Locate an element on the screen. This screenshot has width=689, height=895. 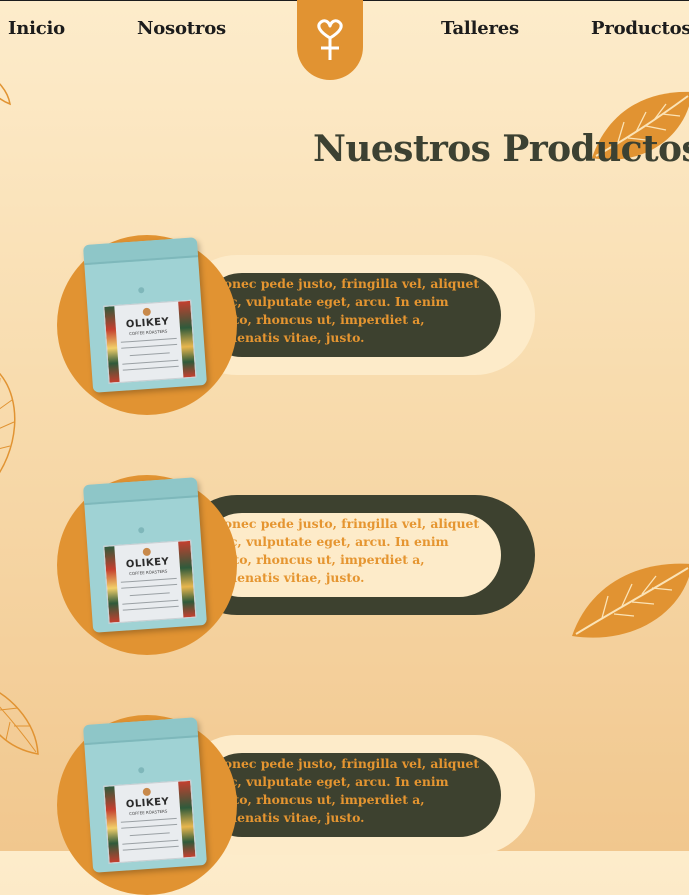
nav-link-nosotros: Nosotros is located at coordinates (181, 28).